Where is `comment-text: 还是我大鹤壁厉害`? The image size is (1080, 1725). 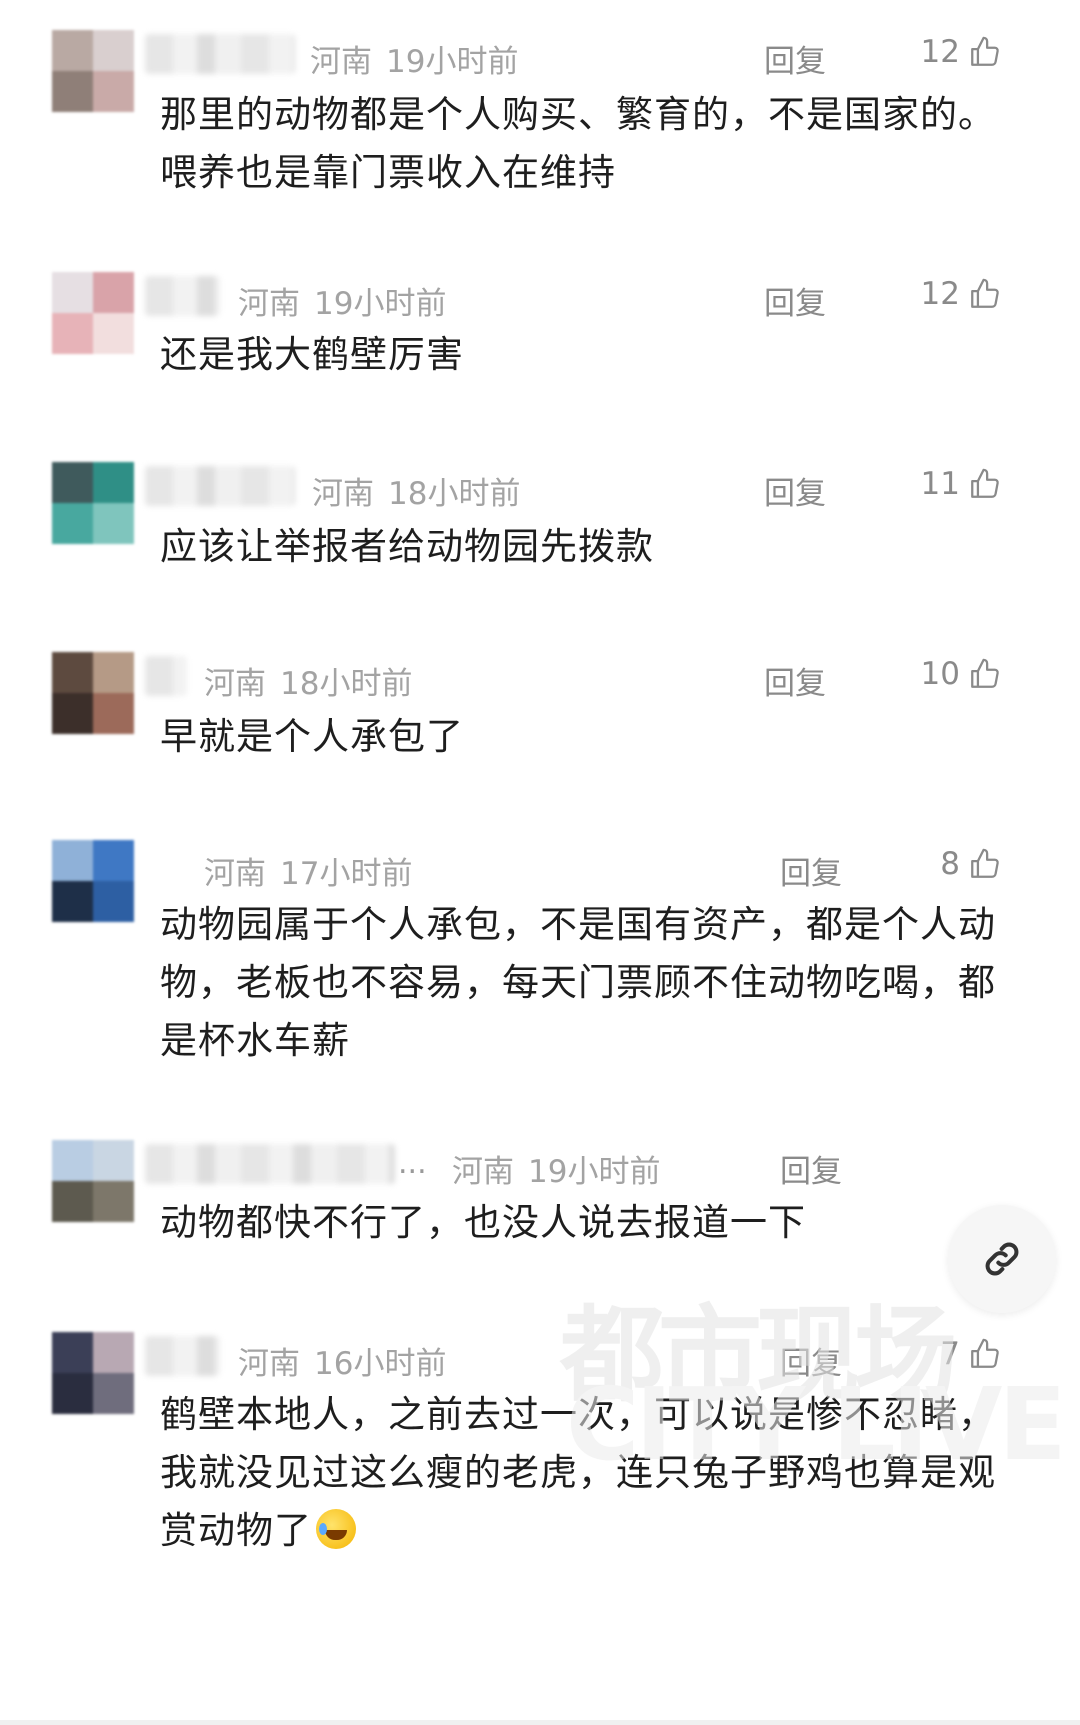
comment-text: 还是我大鹤壁厉害 is located at coordinates (312, 354).